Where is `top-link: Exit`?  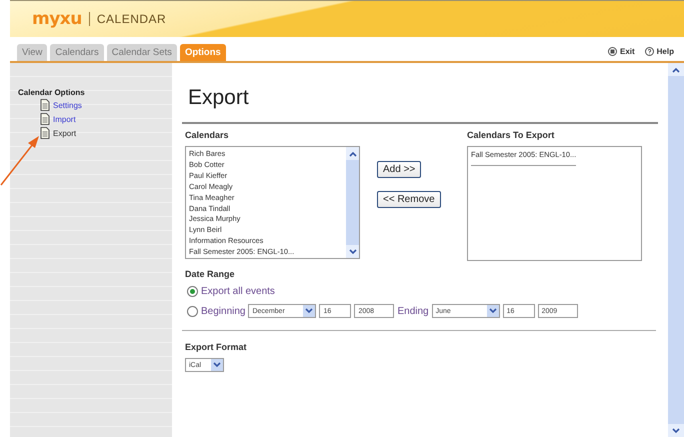
top-link: Exit is located at coordinates (621, 51).